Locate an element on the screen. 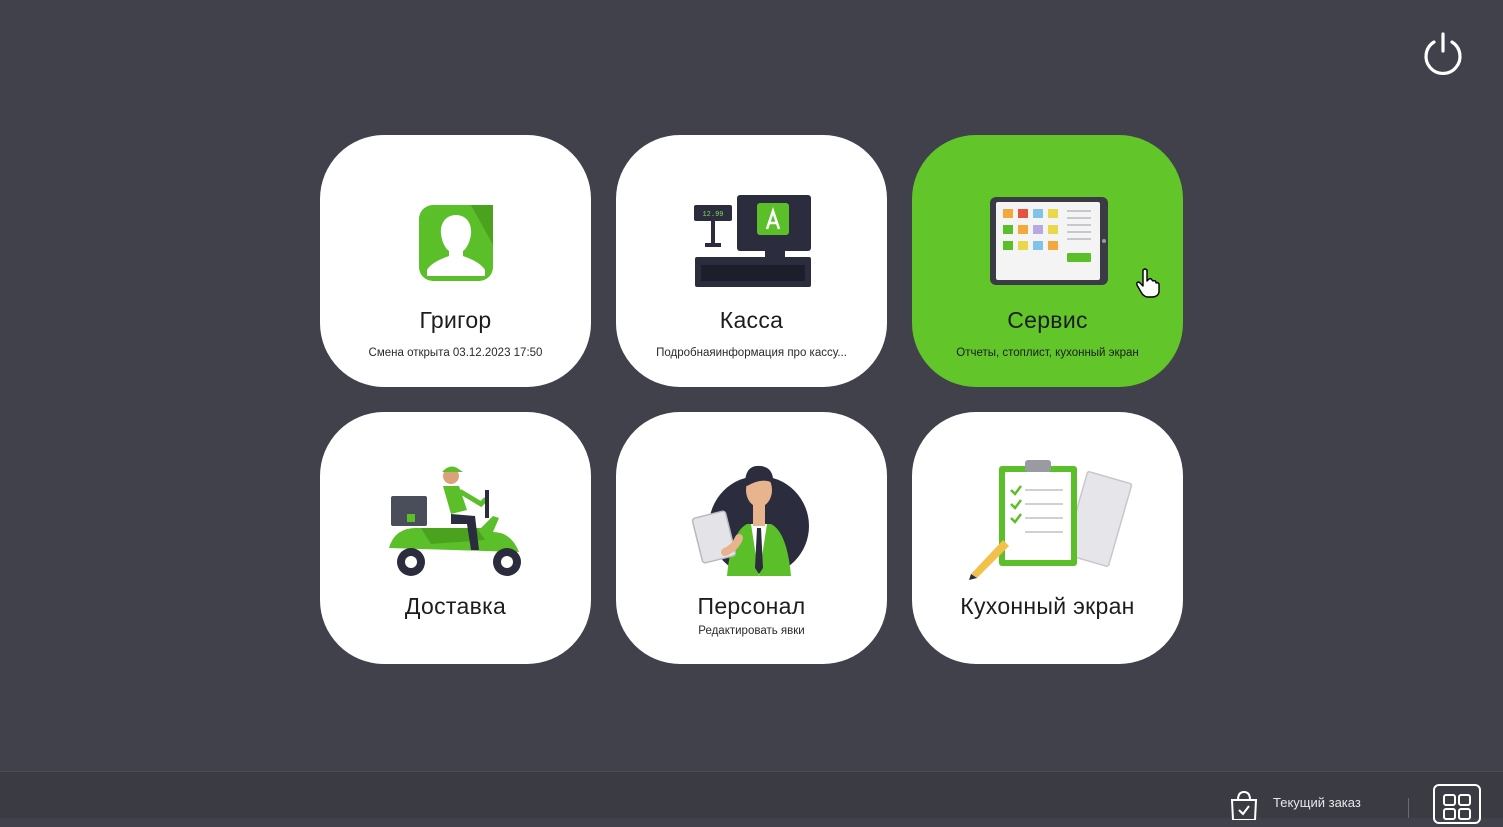 The height and width of the screenshot is (827, 1503). tile-user: Григор Смена открыта 03.12.2023 17:50 is located at coordinates (455, 261).